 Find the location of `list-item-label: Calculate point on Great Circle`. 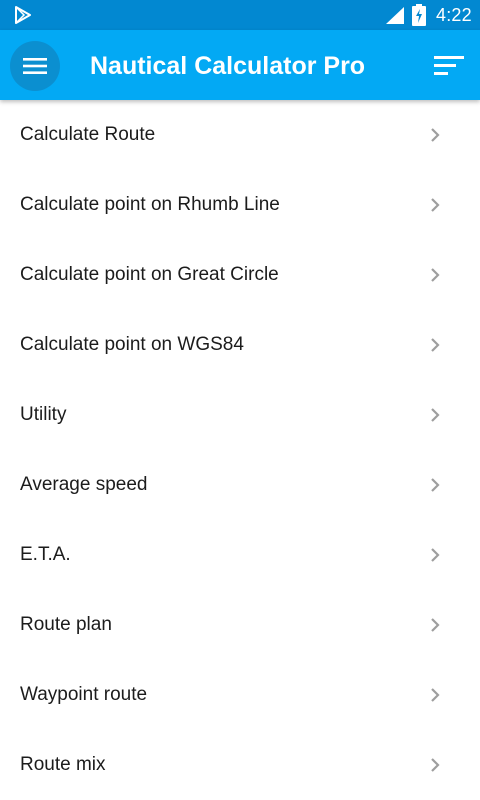

list-item-label: Calculate point on Great Circle is located at coordinates (149, 274).